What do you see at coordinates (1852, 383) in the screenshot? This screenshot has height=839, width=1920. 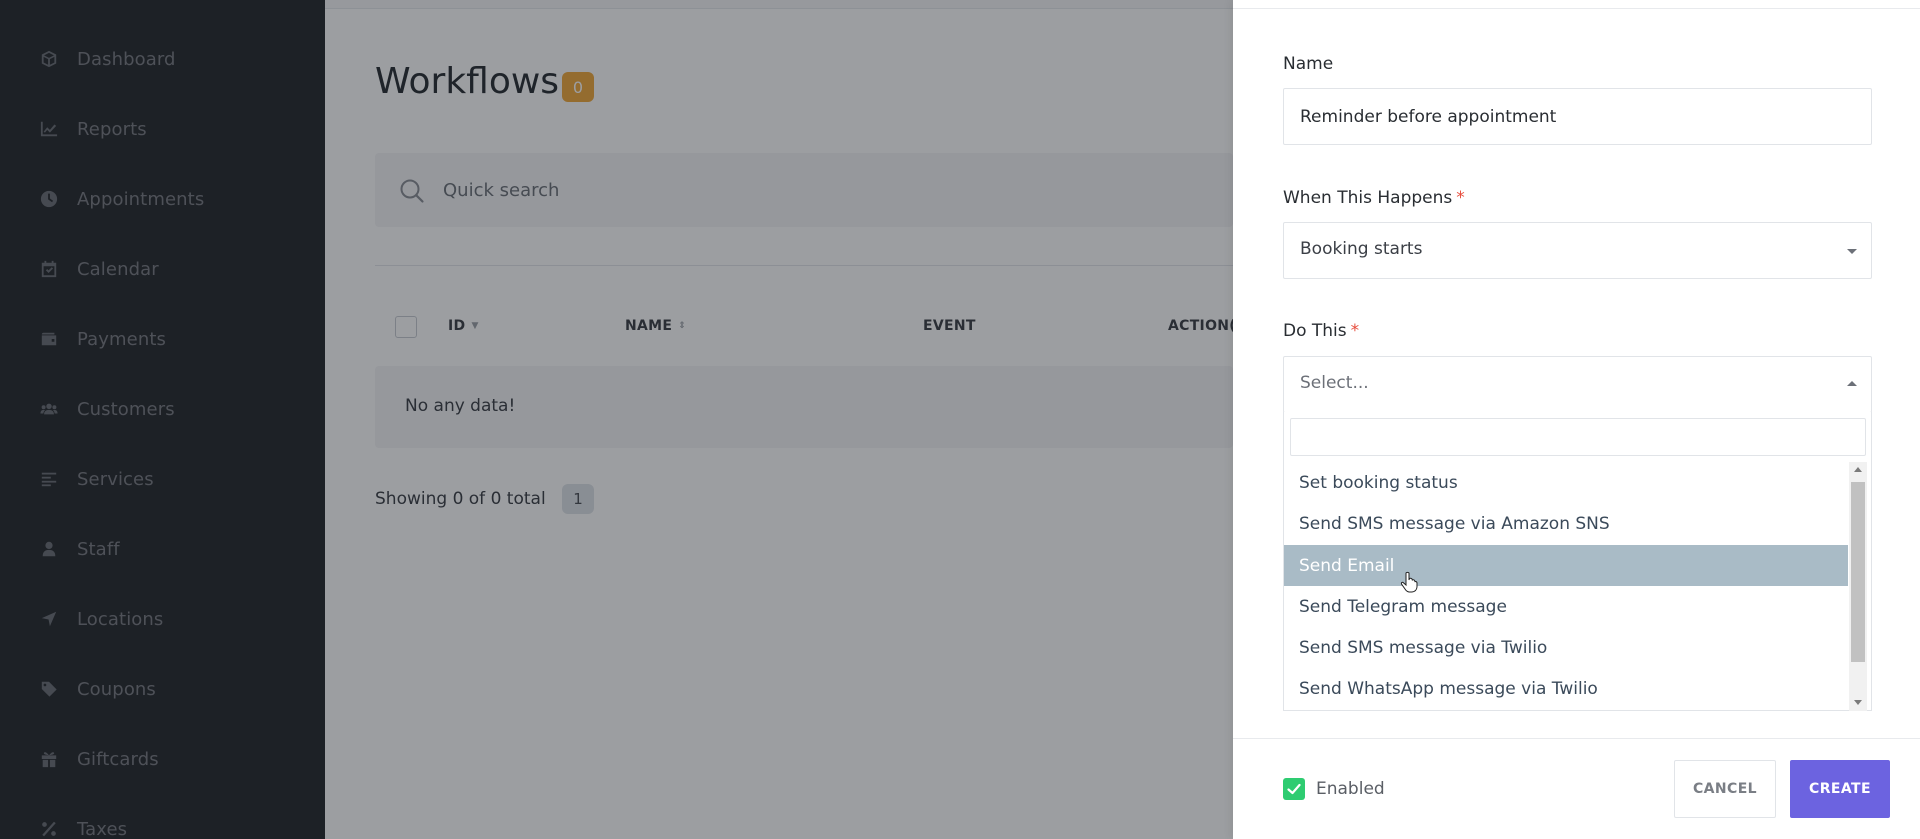 I see `chevron-up-icon` at bounding box center [1852, 383].